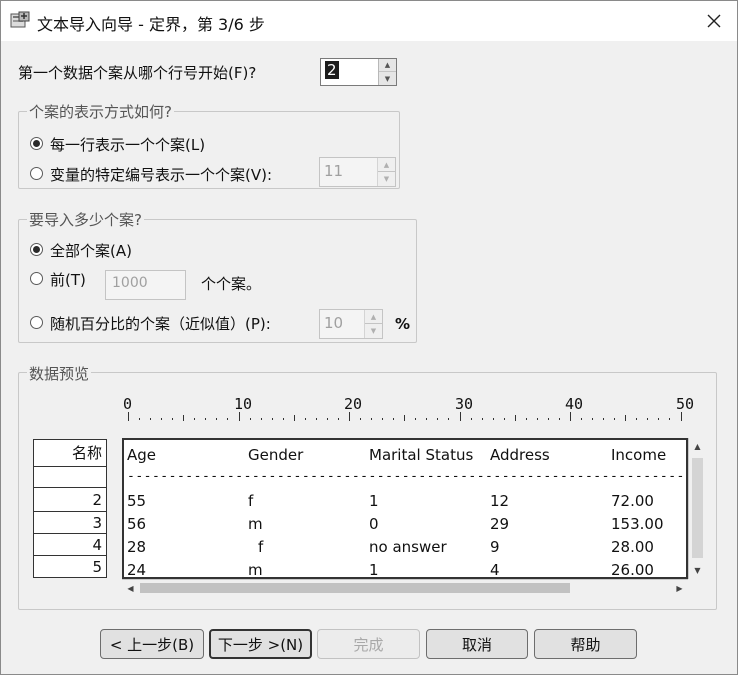  I want to click on wizard-app-icon, so click(20, 19).